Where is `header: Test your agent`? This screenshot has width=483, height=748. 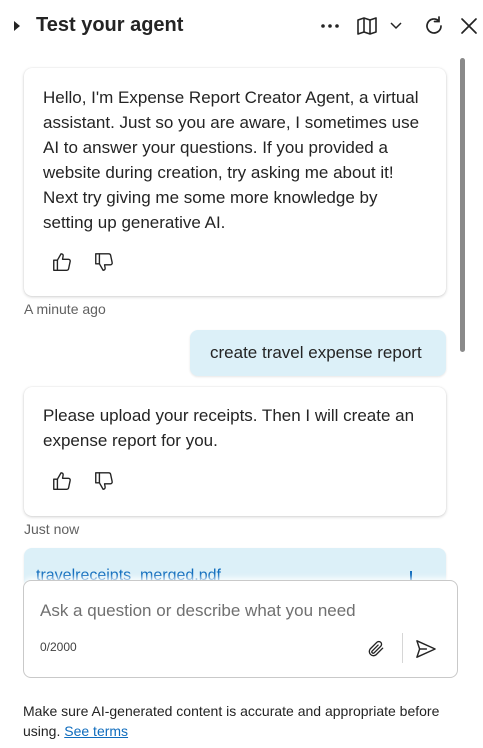
header: Test your agent is located at coordinates (241, 26).